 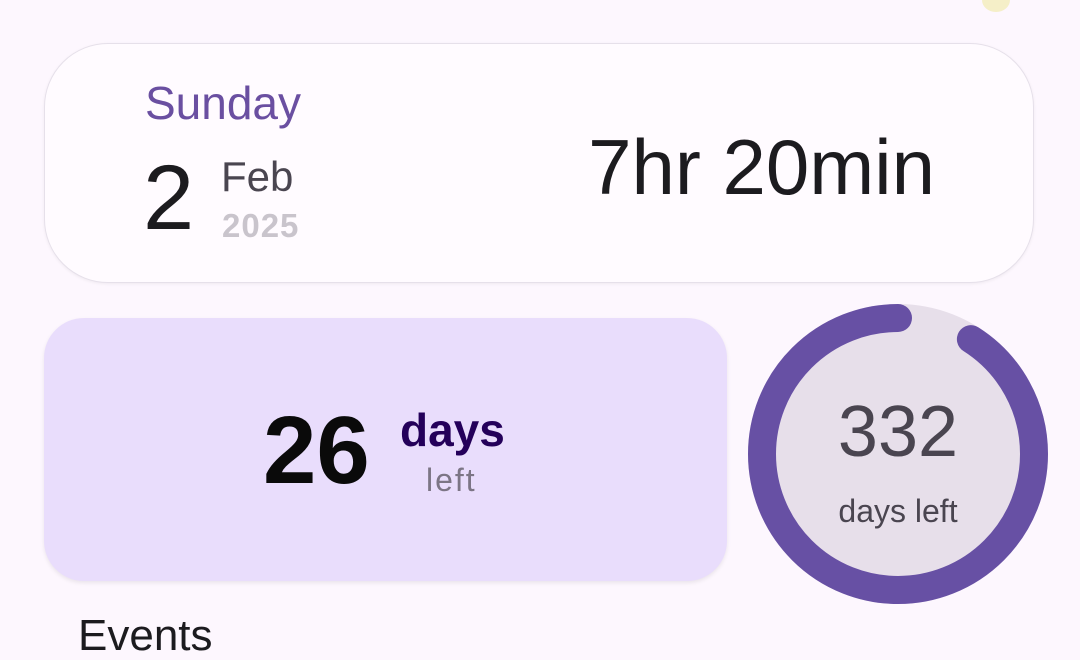 What do you see at coordinates (996, 6) in the screenshot?
I see `status-indicator-dot` at bounding box center [996, 6].